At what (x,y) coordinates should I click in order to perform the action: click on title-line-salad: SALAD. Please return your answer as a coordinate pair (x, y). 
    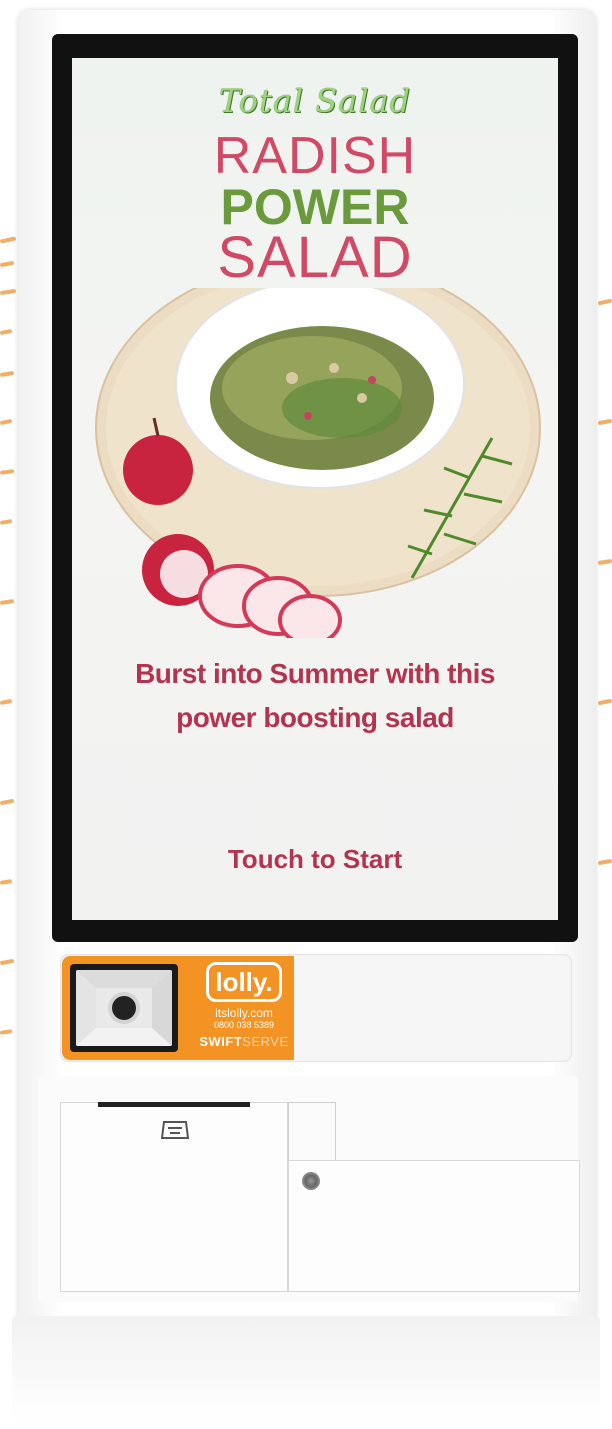
    Looking at the image, I should click on (315, 257).